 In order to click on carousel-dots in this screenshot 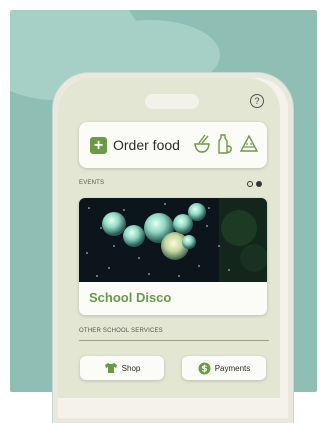, I will do `click(254, 184)`.